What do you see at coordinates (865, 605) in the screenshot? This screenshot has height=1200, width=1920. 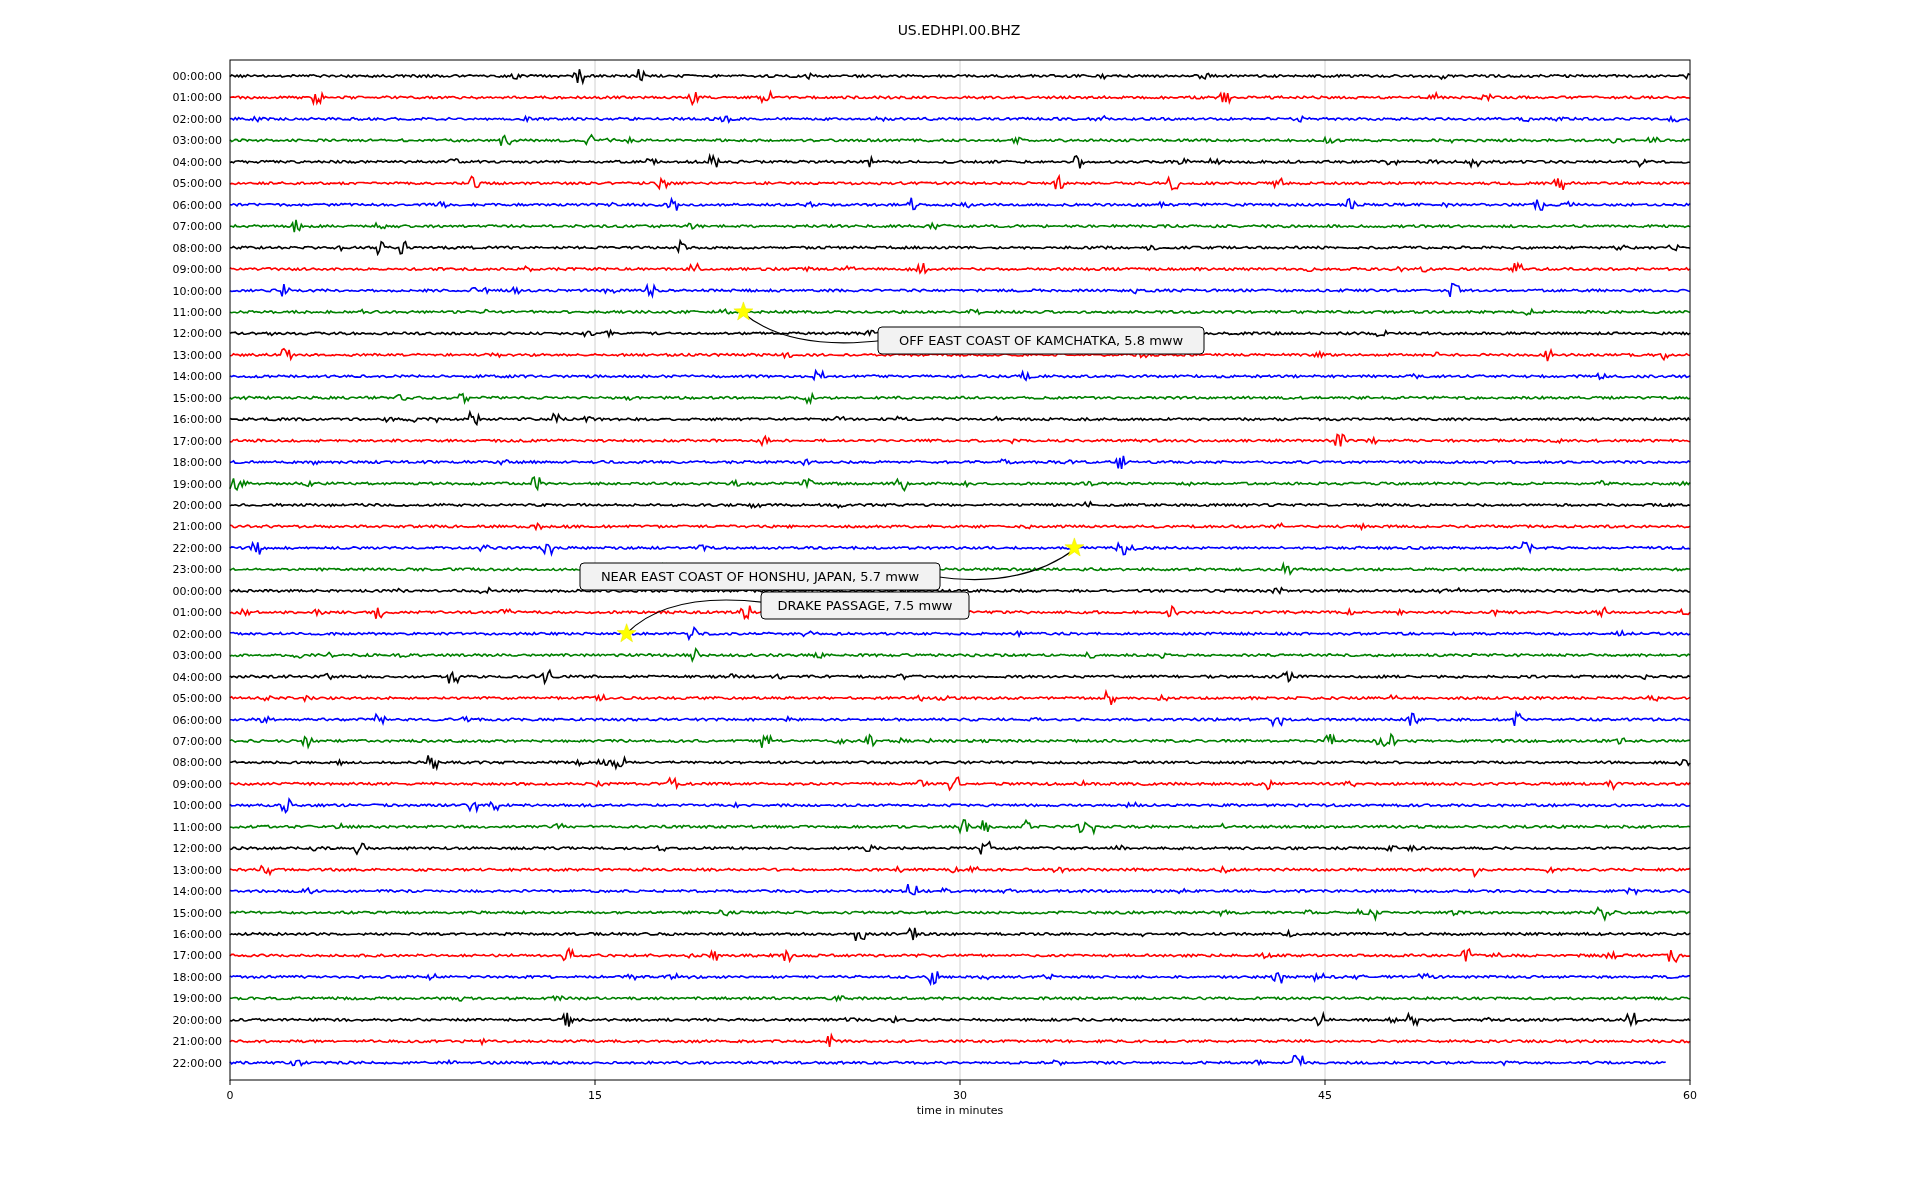 I see `event-label: DRAKE PASSAGE, 7.5 mww` at bounding box center [865, 605].